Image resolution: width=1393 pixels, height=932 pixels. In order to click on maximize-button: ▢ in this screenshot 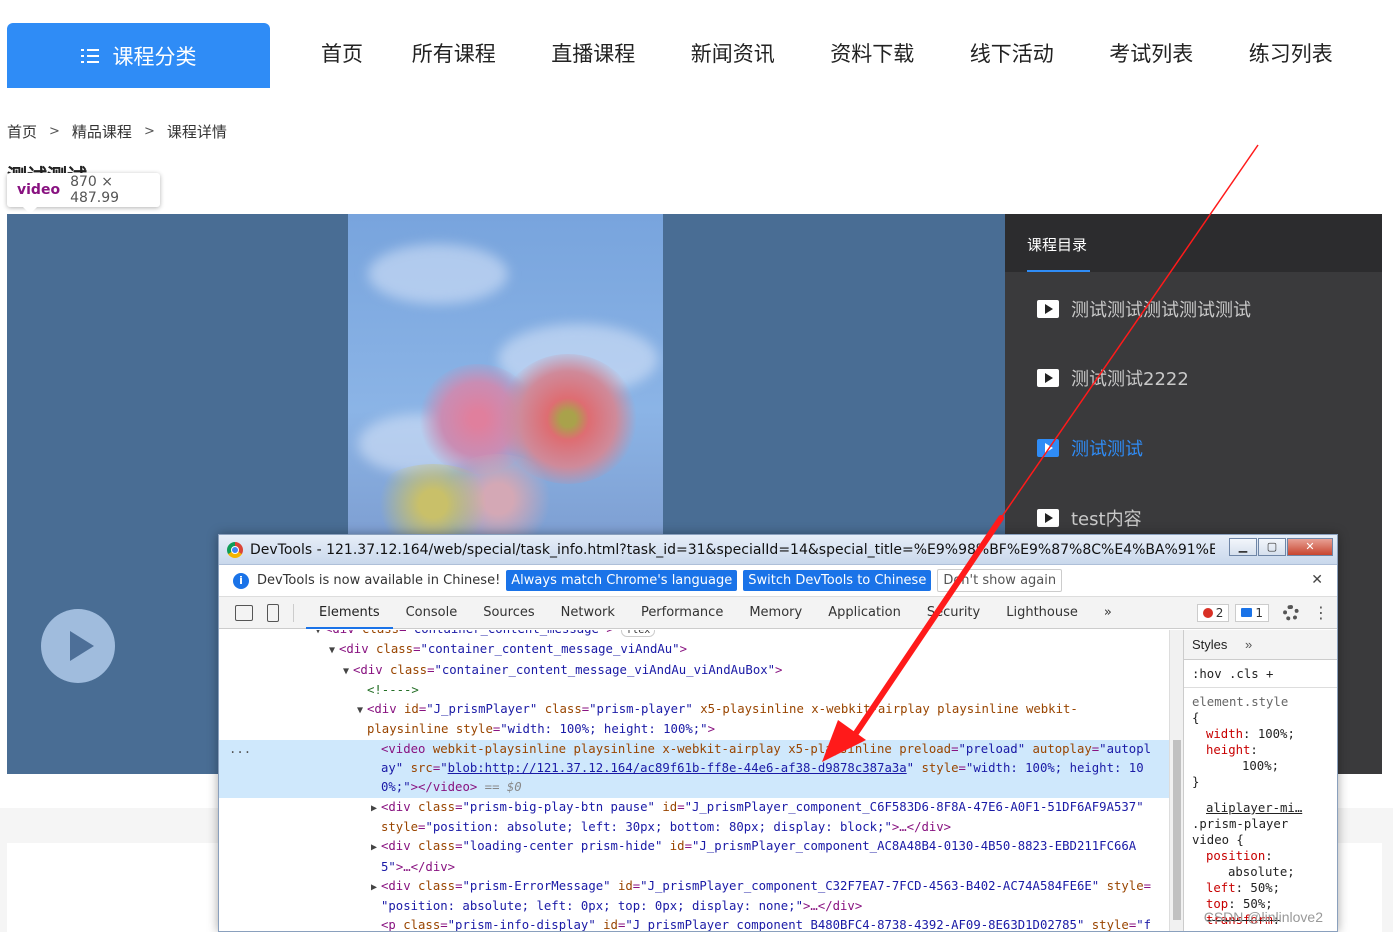, I will do `click(1272, 547)`.